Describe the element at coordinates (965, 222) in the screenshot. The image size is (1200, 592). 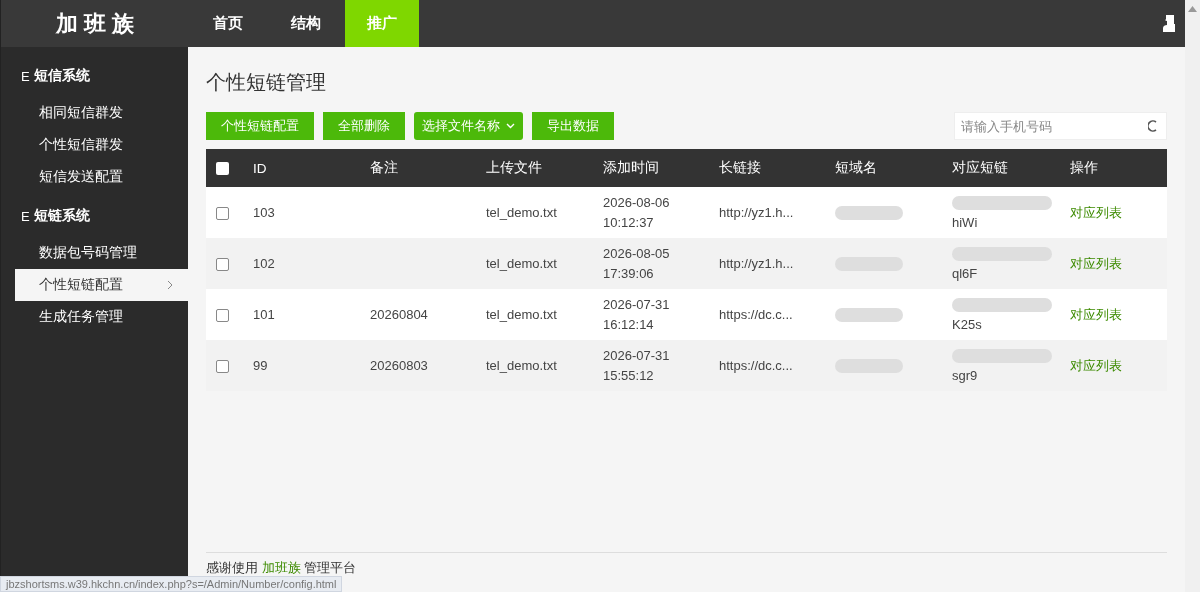
I see `short-link-text: hiWi` at that location.